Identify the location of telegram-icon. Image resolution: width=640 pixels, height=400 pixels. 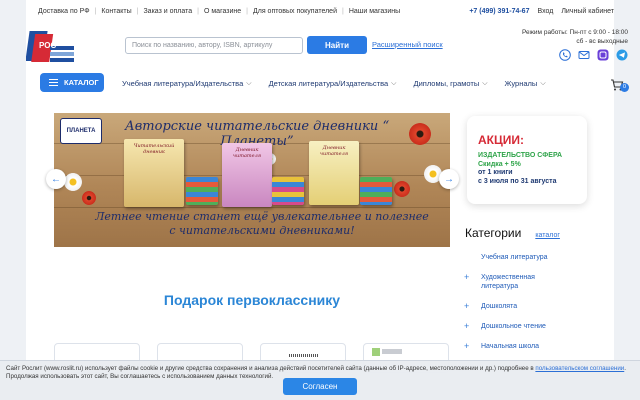
(622, 55).